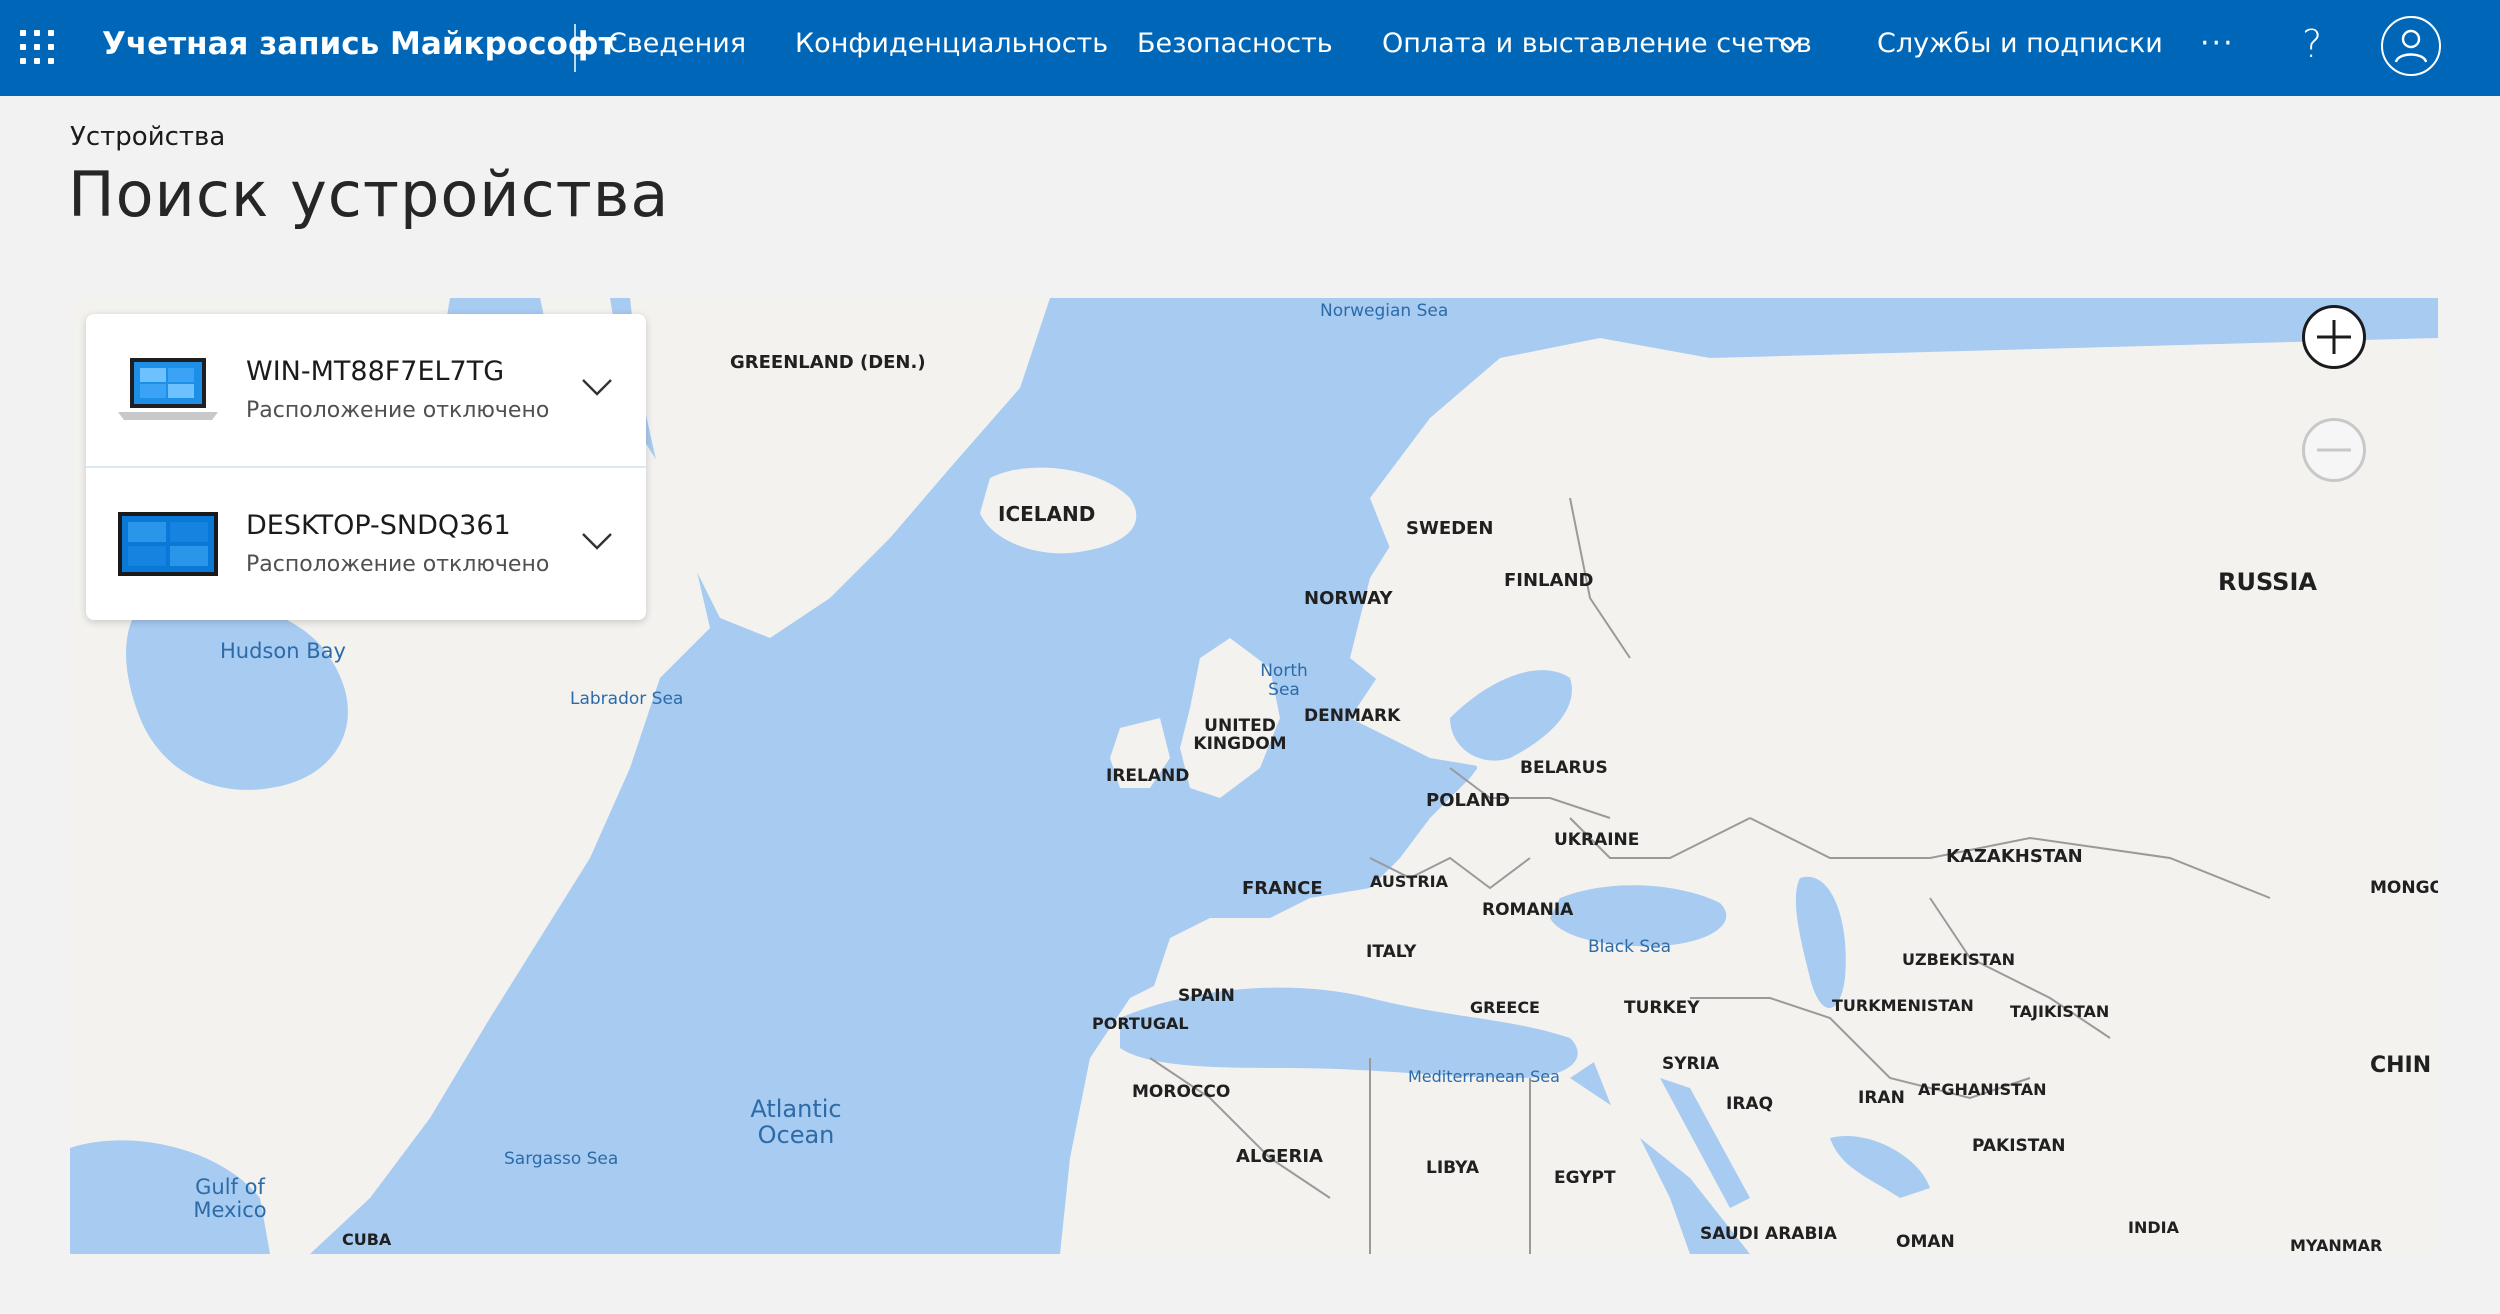  What do you see at coordinates (2014, 856) in the screenshot?
I see `map-label-kazakhstan: KAZAKHSTAN` at bounding box center [2014, 856].